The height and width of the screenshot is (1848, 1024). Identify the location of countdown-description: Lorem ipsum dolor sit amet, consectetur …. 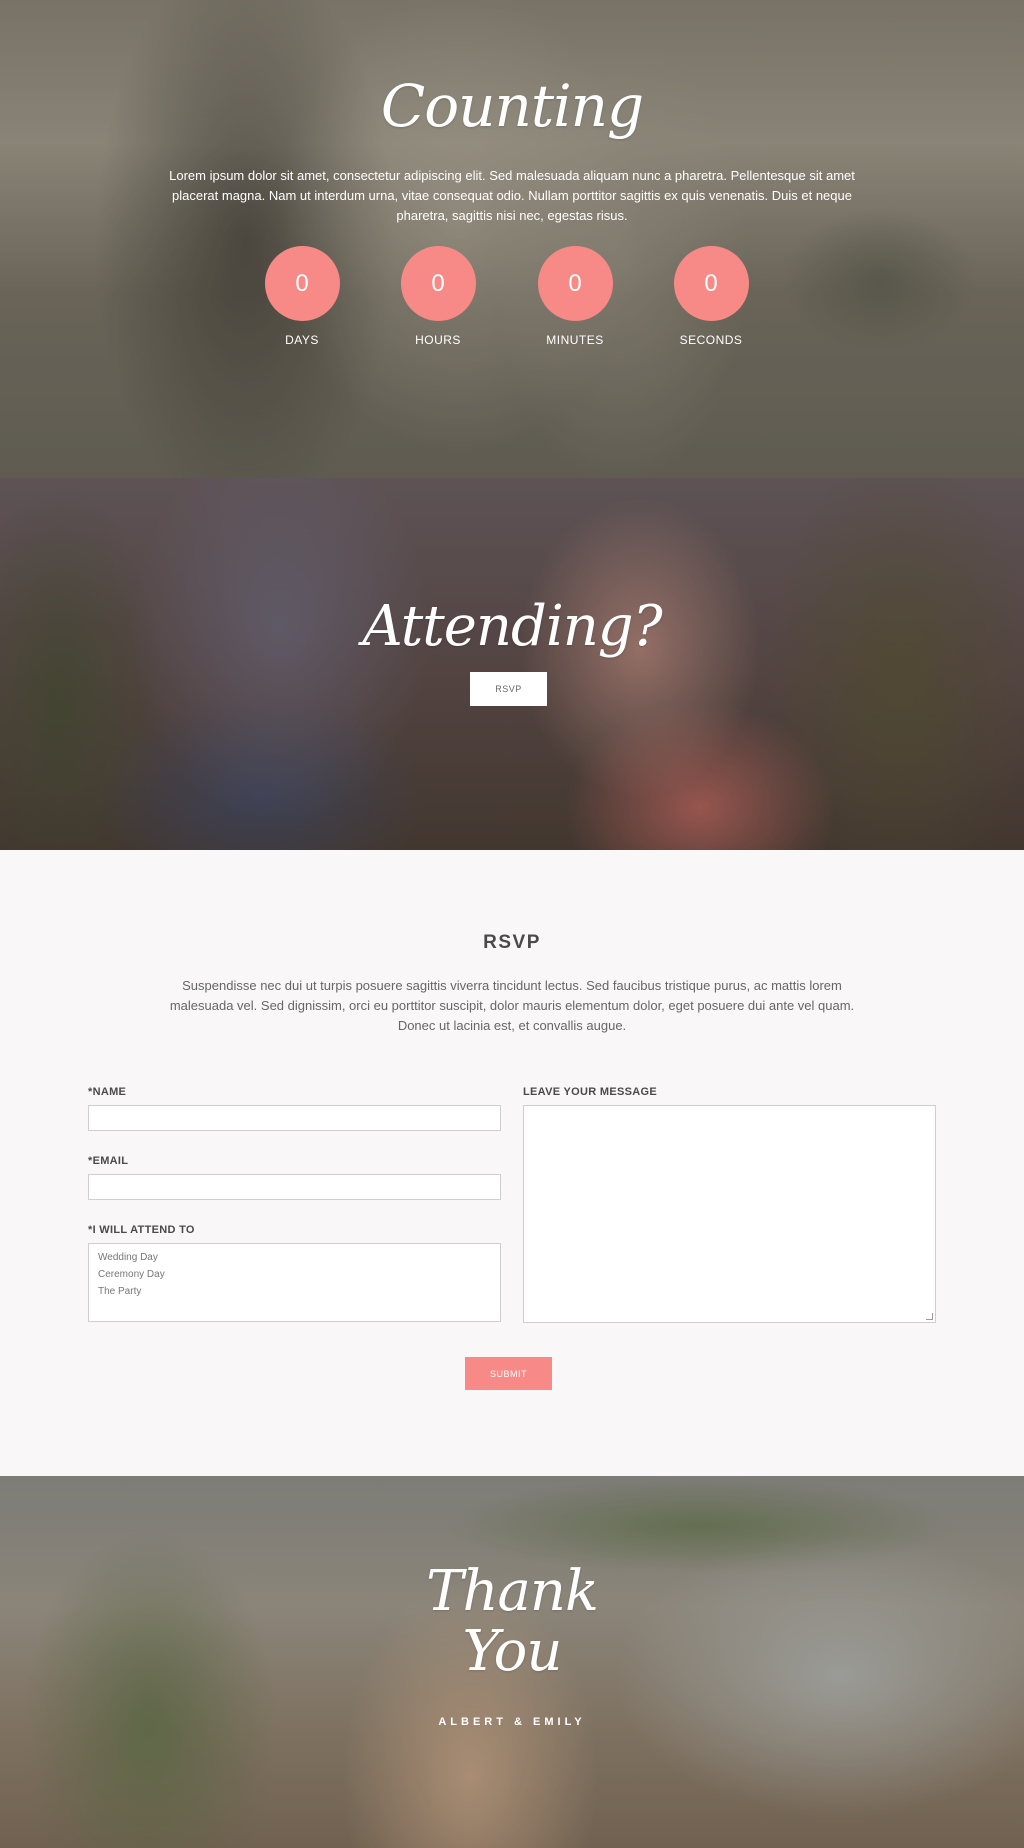
(512, 195).